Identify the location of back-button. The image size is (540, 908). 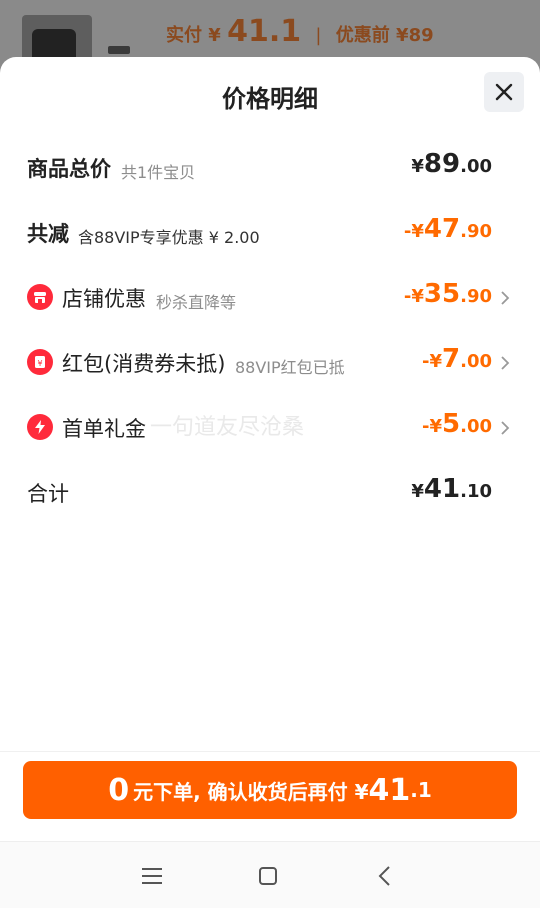
(384, 876).